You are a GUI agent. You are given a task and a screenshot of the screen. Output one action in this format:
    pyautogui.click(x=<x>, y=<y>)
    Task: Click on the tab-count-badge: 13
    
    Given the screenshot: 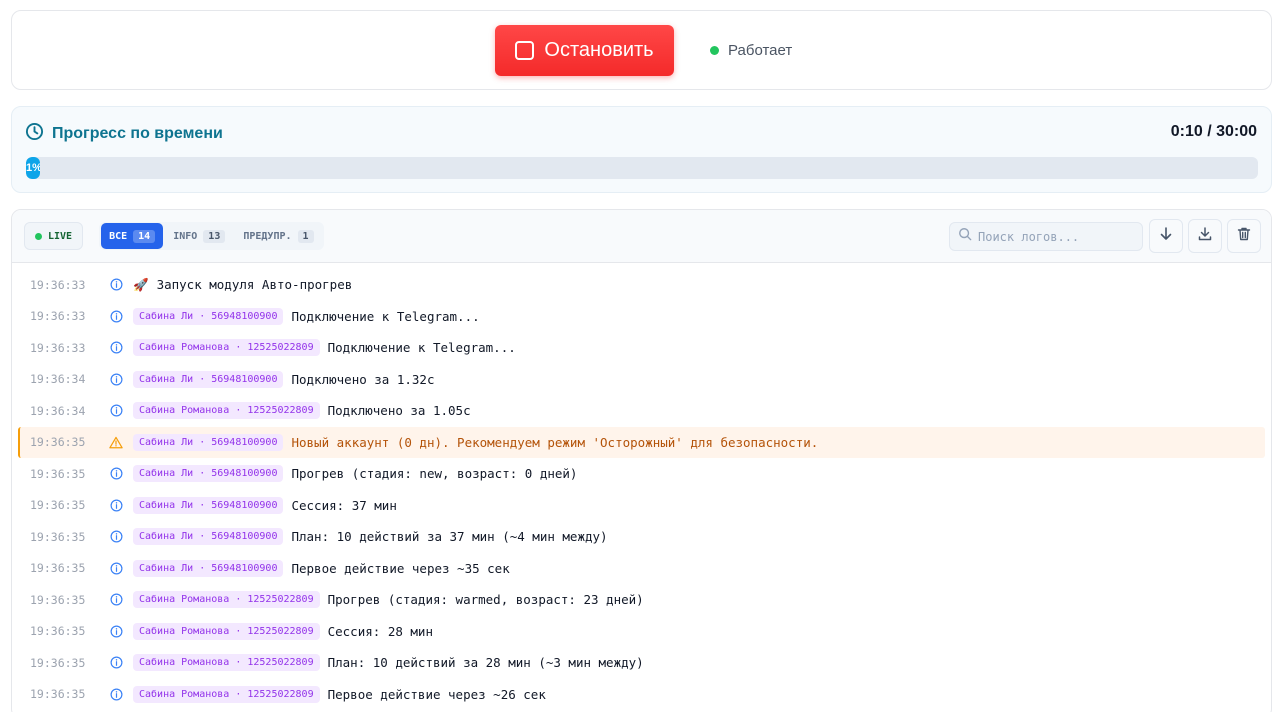 What is the action you would take?
    pyautogui.click(x=214, y=236)
    